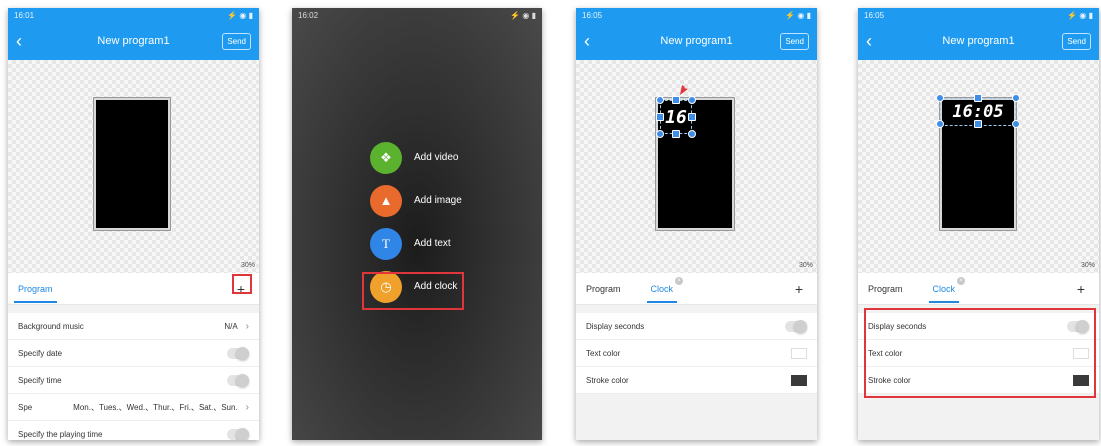 The width and height of the screenshot is (1101, 446). Describe the element at coordinates (978, 112) in the screenshot. I see `clock-text: 16:05` at that location.